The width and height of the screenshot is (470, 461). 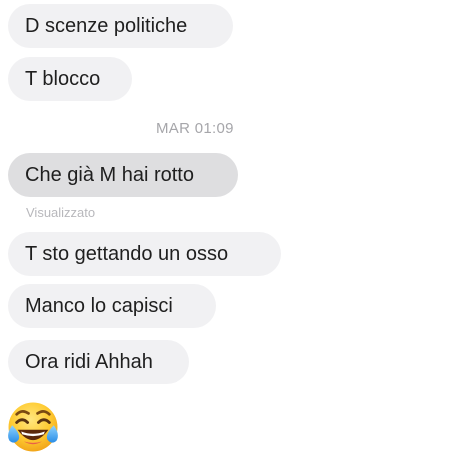 What do you see at coordinates (144, 254) in the screenshot?
I see `message-bubble: T sto gettando un osso` at bounding box center [144, 254].